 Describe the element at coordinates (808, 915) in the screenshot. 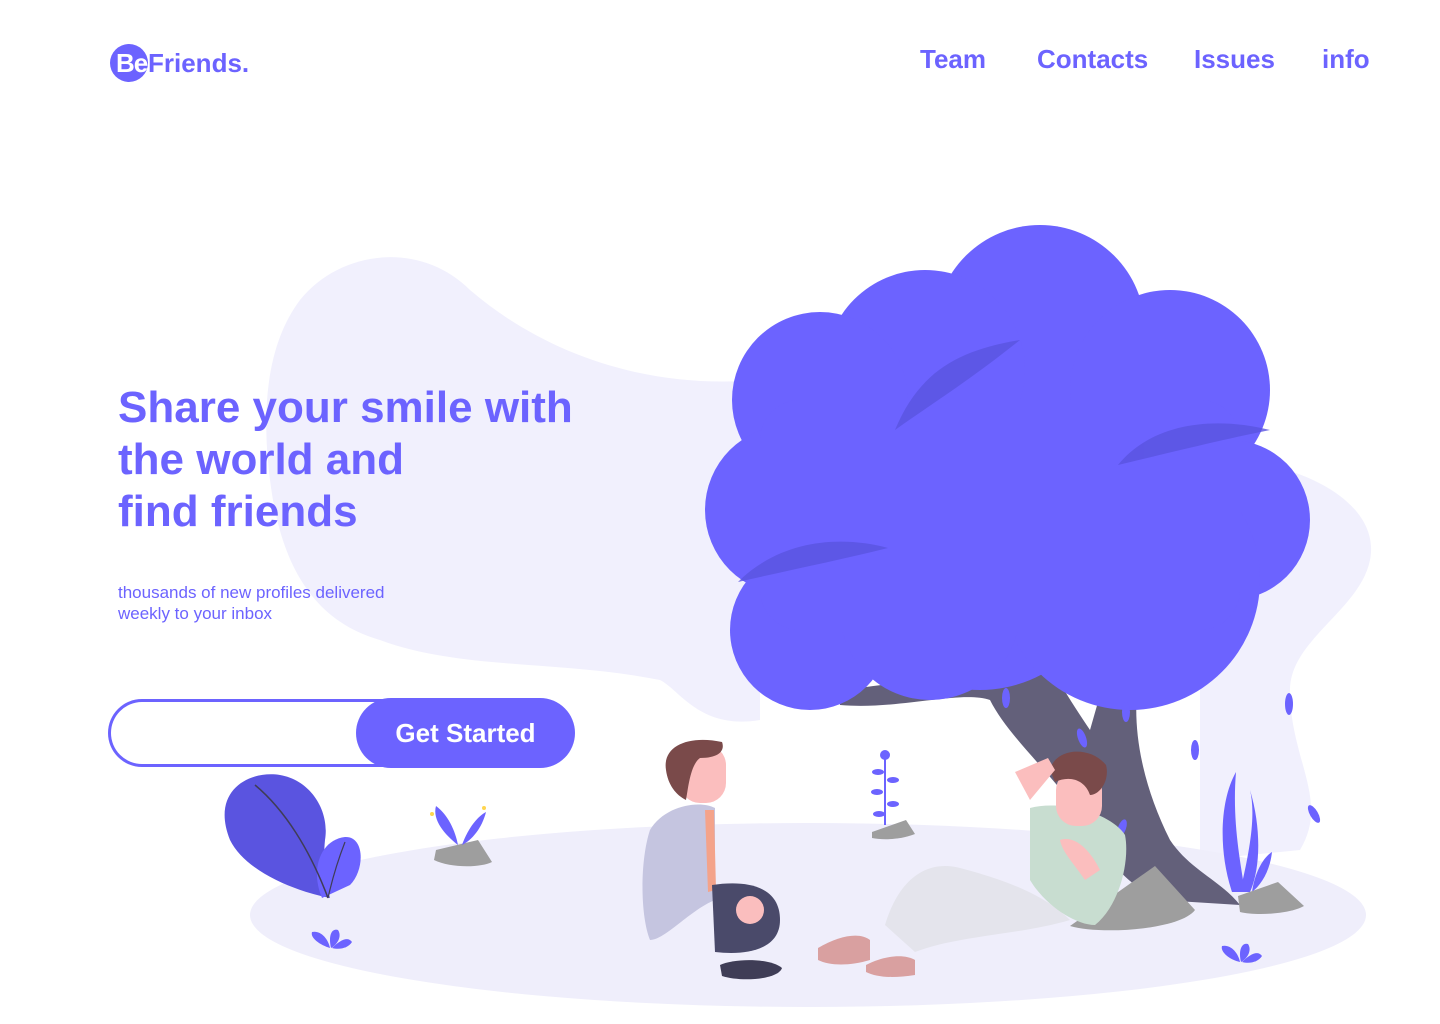

I see `ground-ellipse` at that location.